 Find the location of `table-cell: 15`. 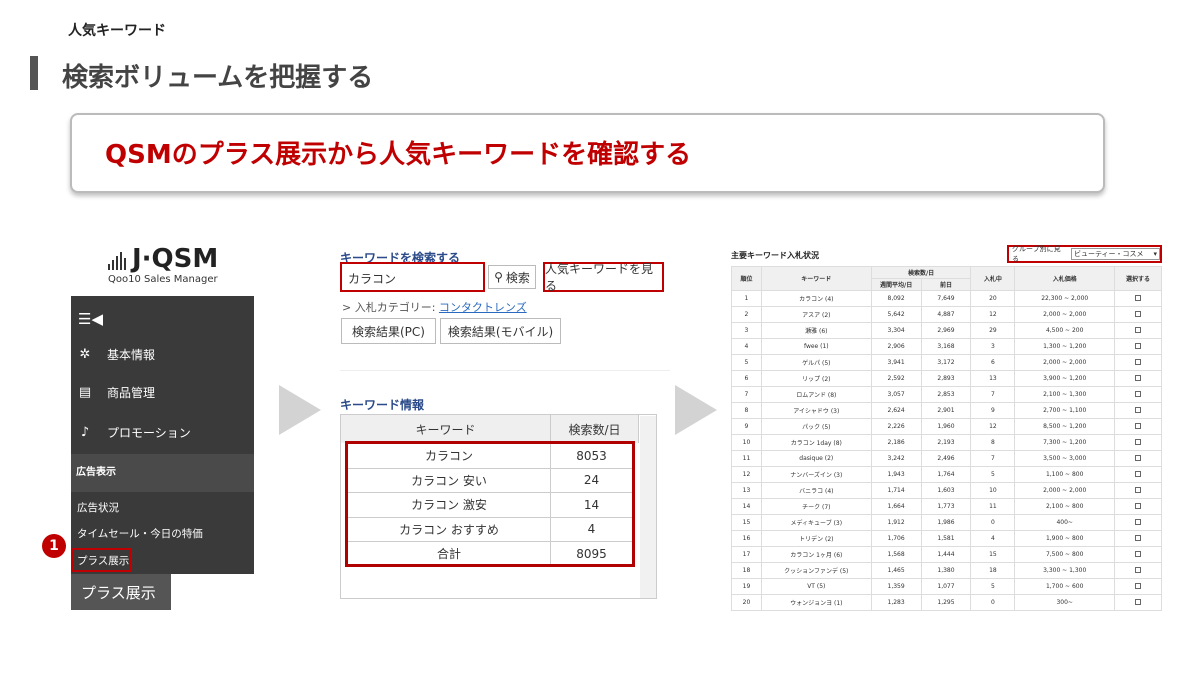

table-cell: 15 is located at coordinates (746, 522).